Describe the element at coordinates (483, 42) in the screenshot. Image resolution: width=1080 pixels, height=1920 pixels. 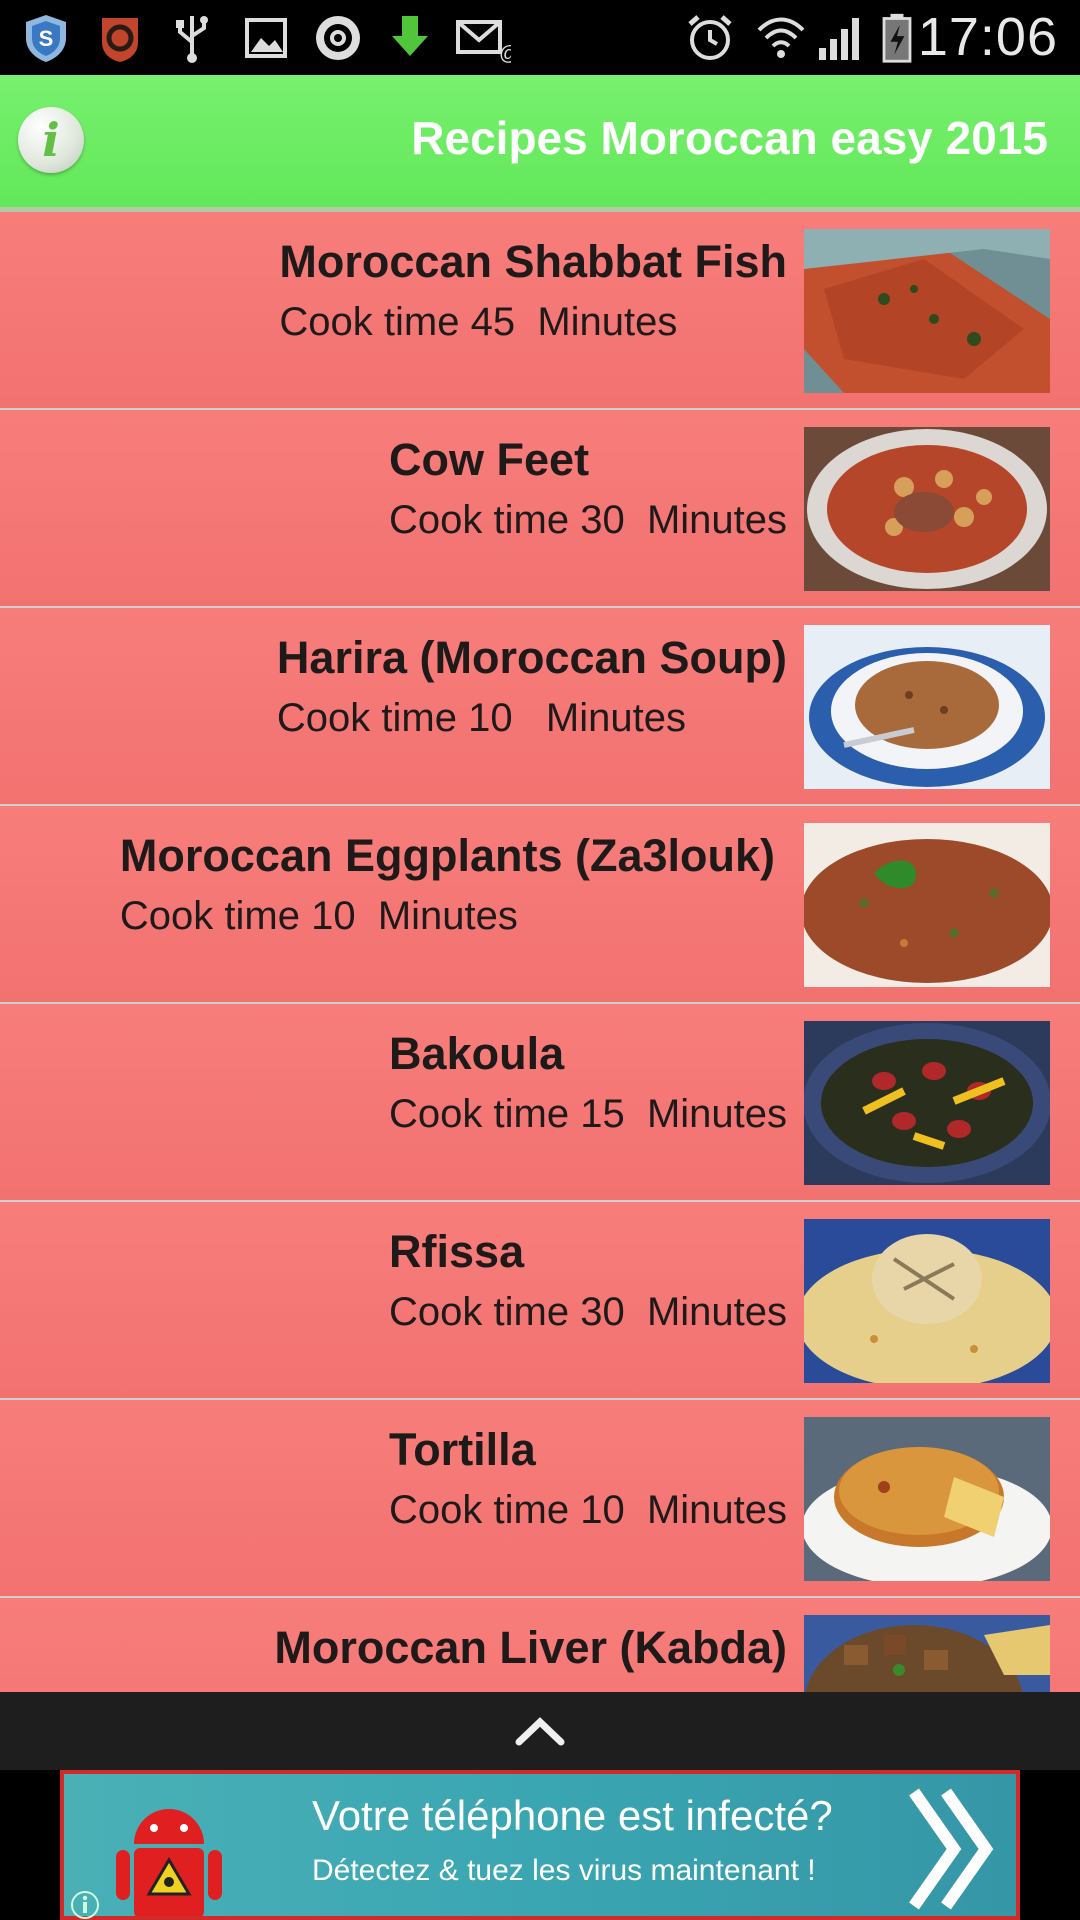
I see `email-icon: @` at that location.